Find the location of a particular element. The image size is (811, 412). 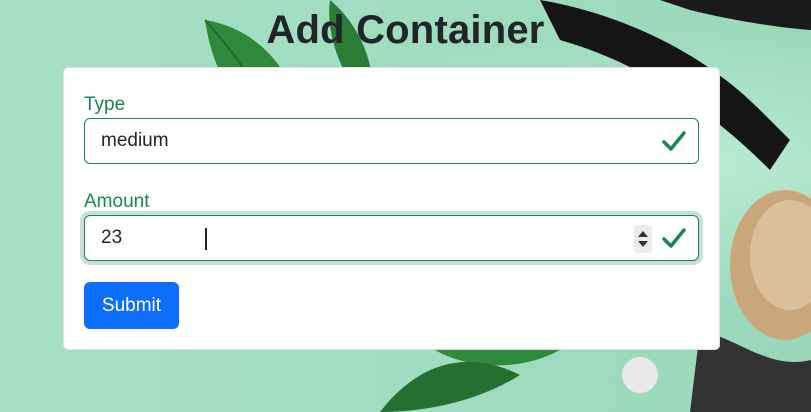

spinner-arrows-icon is located at coordinates (643, 239).